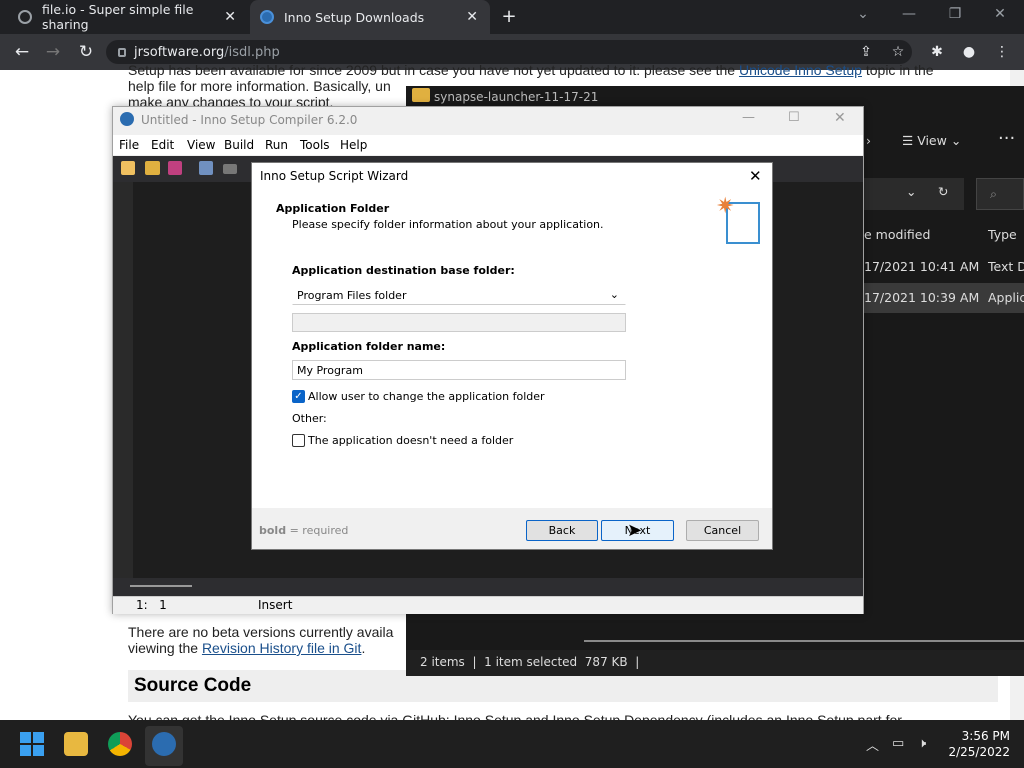 This screenshot has width=1024, height=768. Describe the element at coordinates (516, 97) in the screenshot. I see `explorer-title: synapse-launcher-11-17-21` at that location.